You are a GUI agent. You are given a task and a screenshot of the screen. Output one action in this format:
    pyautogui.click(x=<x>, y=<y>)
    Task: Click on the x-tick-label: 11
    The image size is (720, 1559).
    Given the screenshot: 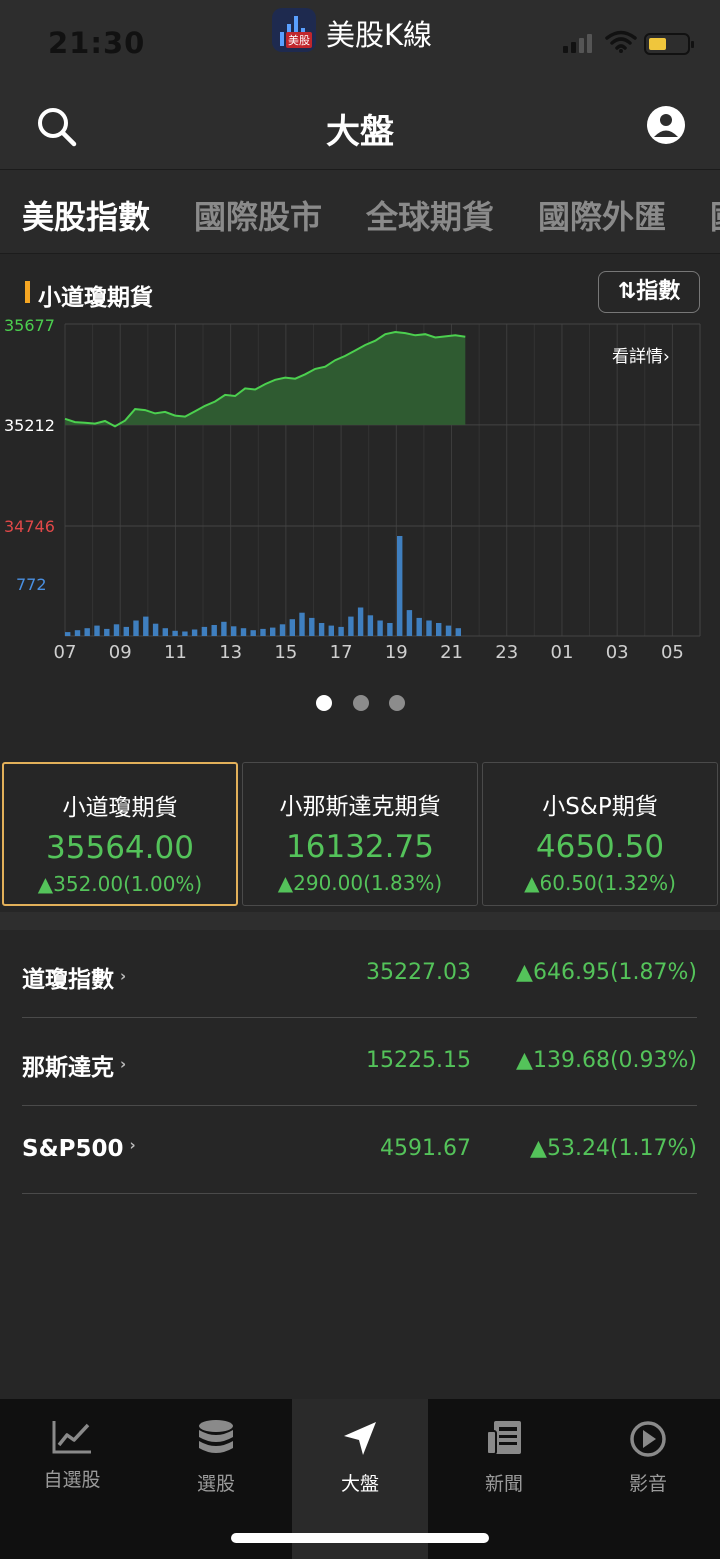 What is the action you would take?
    pyautogui.click(x=175, y=652)
    